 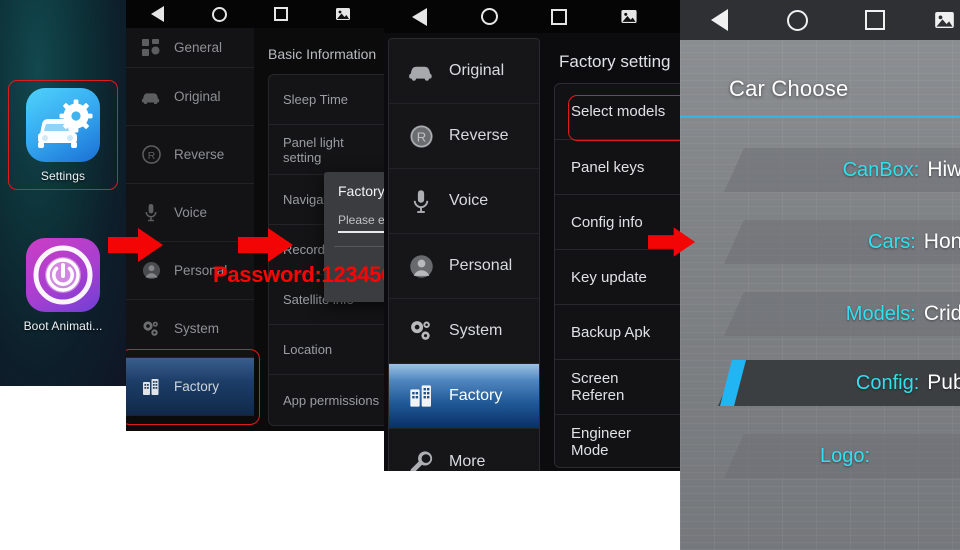 I want to click on app-settings: Settings, so click(x=63, y=135).